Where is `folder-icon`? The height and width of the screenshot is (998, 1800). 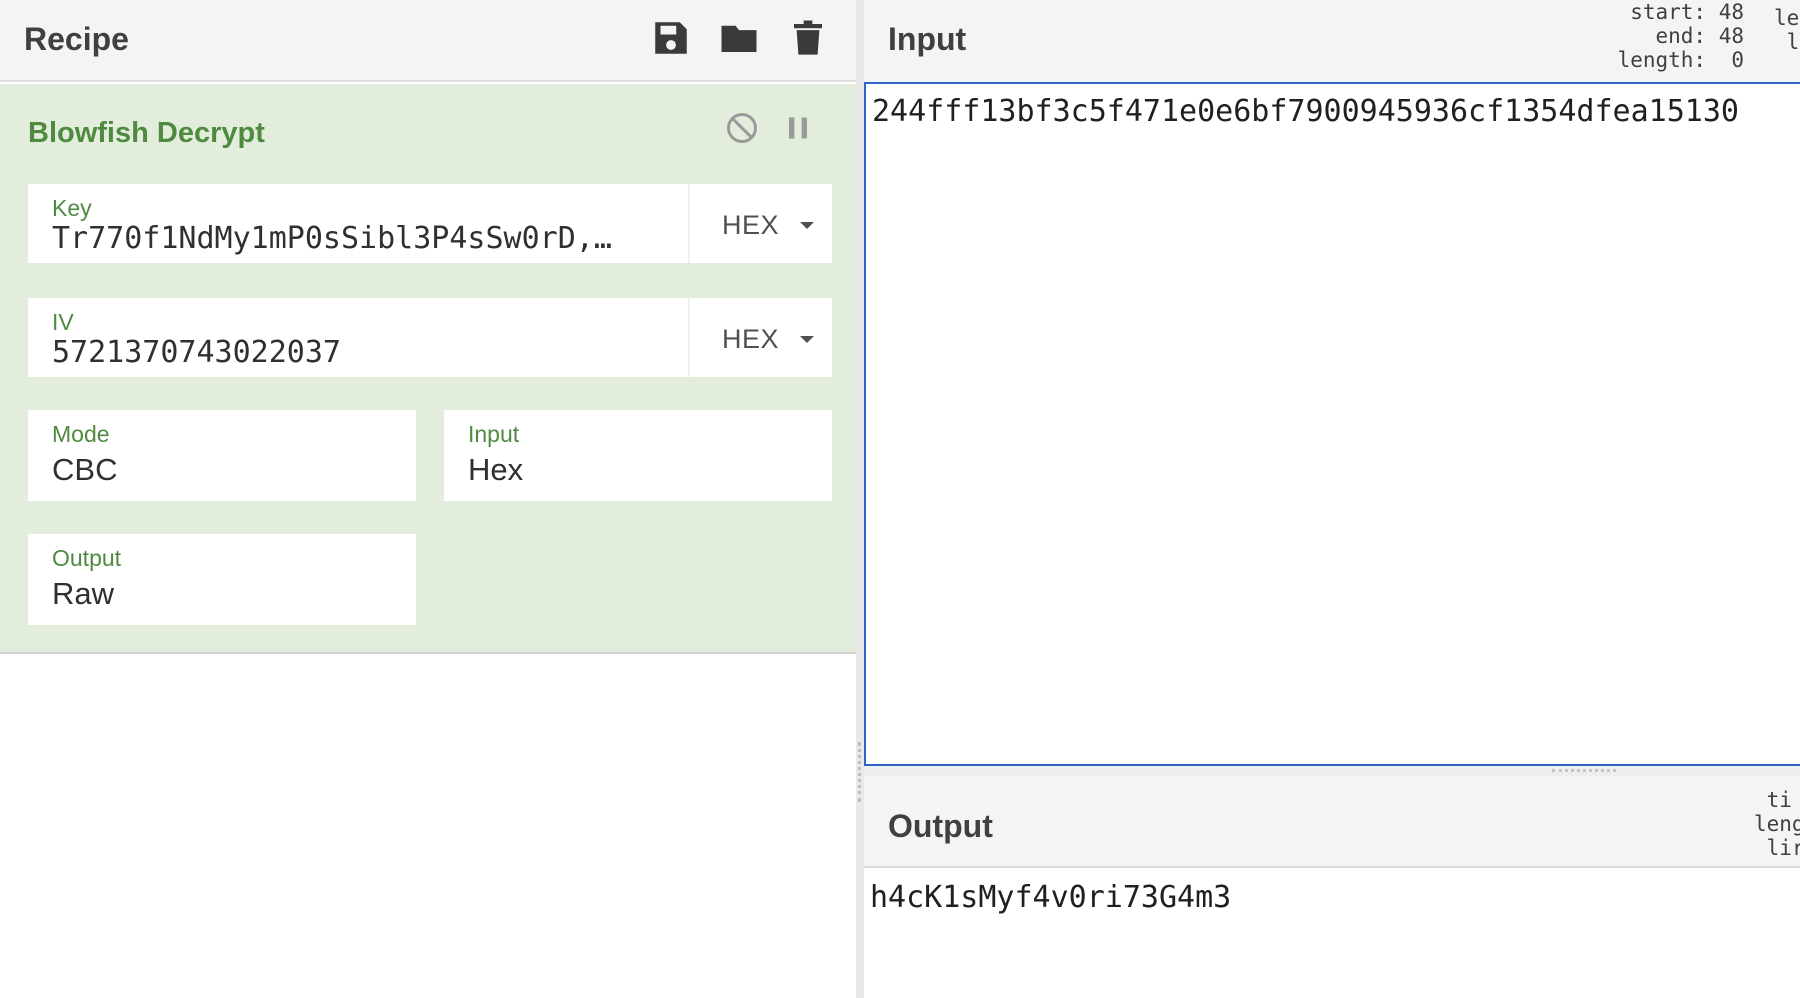
folder-icon is located at coordinates (739, 38).